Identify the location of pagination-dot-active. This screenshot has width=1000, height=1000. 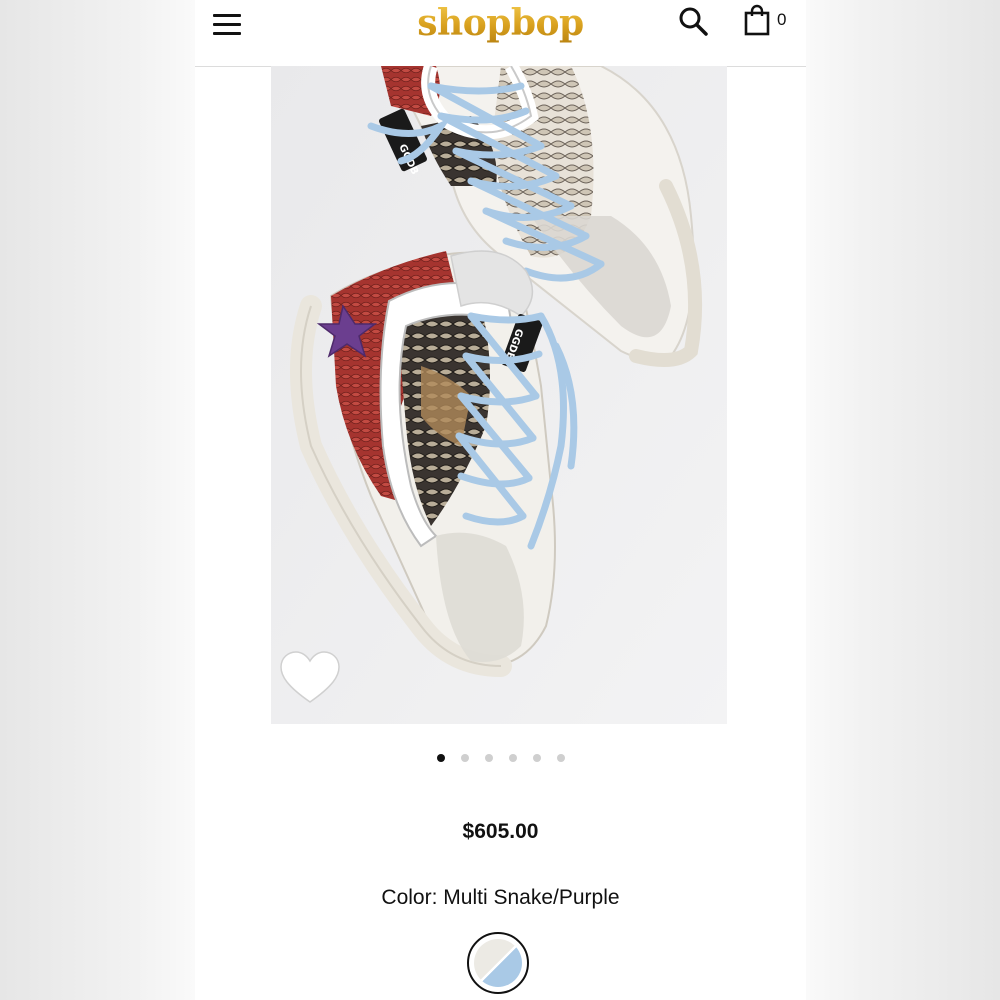
(440, 758).